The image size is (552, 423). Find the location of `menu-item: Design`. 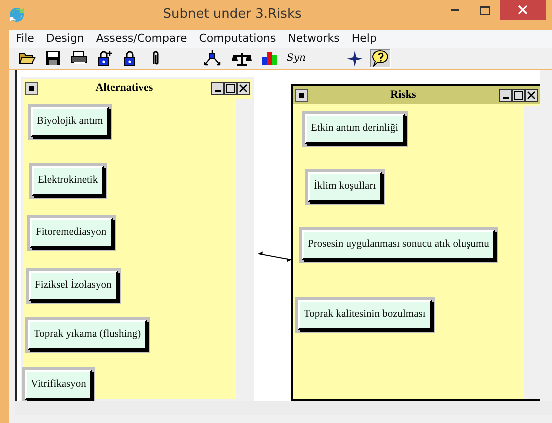

menu-item: Design is located at coordinates (65, 39).